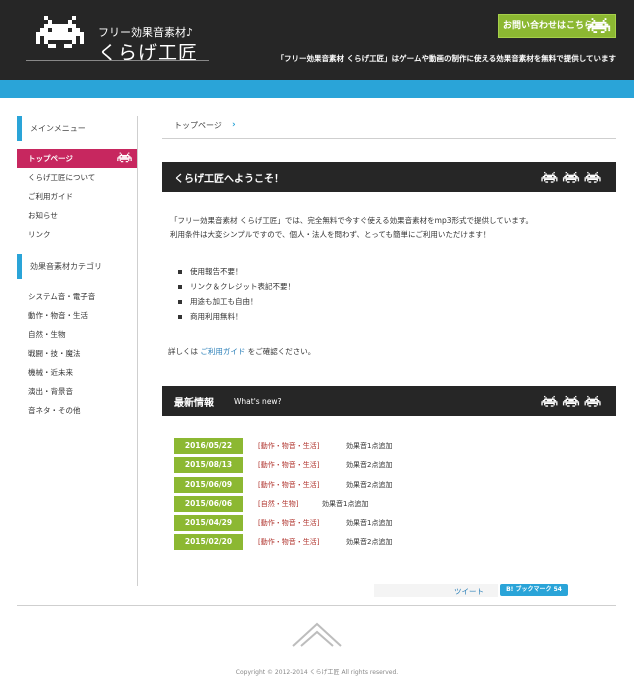 The width and height of the screenshot is (634, 690). I want to click on news-category-link: [自然・生物], so click(278, 504).